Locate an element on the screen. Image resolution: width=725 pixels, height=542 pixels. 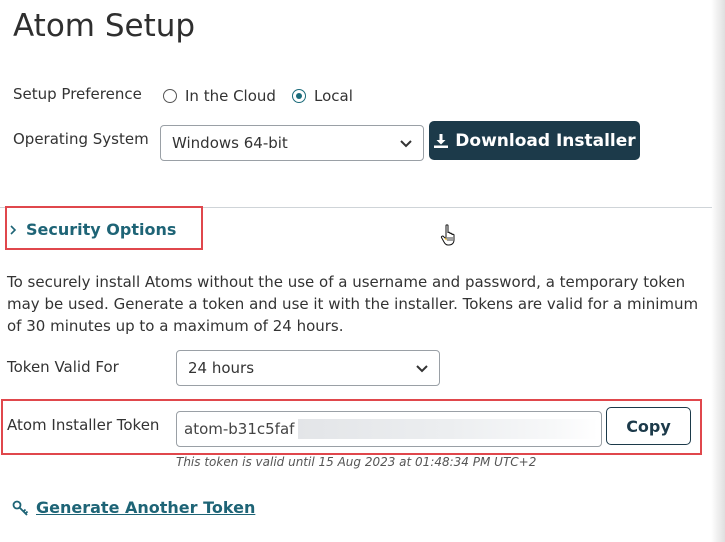
atom-installer-token-label: Atom Installer Token is located at coordinates (83, 425).